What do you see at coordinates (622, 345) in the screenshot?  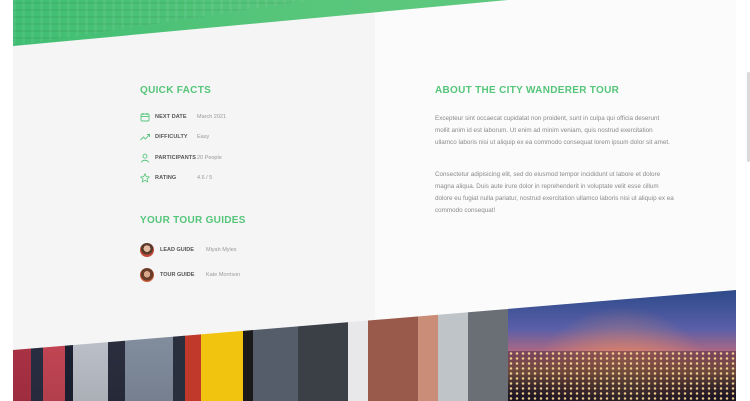 I see `tour-picture` at bounding box center [622, 345].